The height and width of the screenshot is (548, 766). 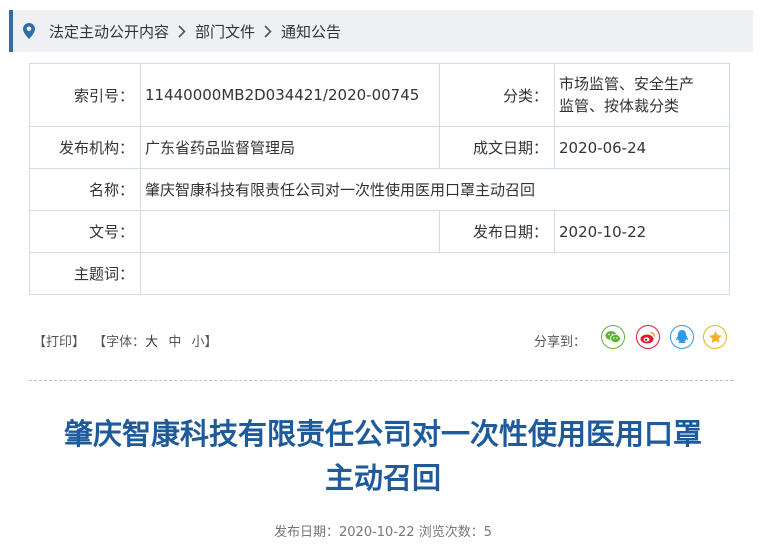 I want to click on breadcrumb-item-public-content: 法定主动公开内容, so click(x=109, y=31).